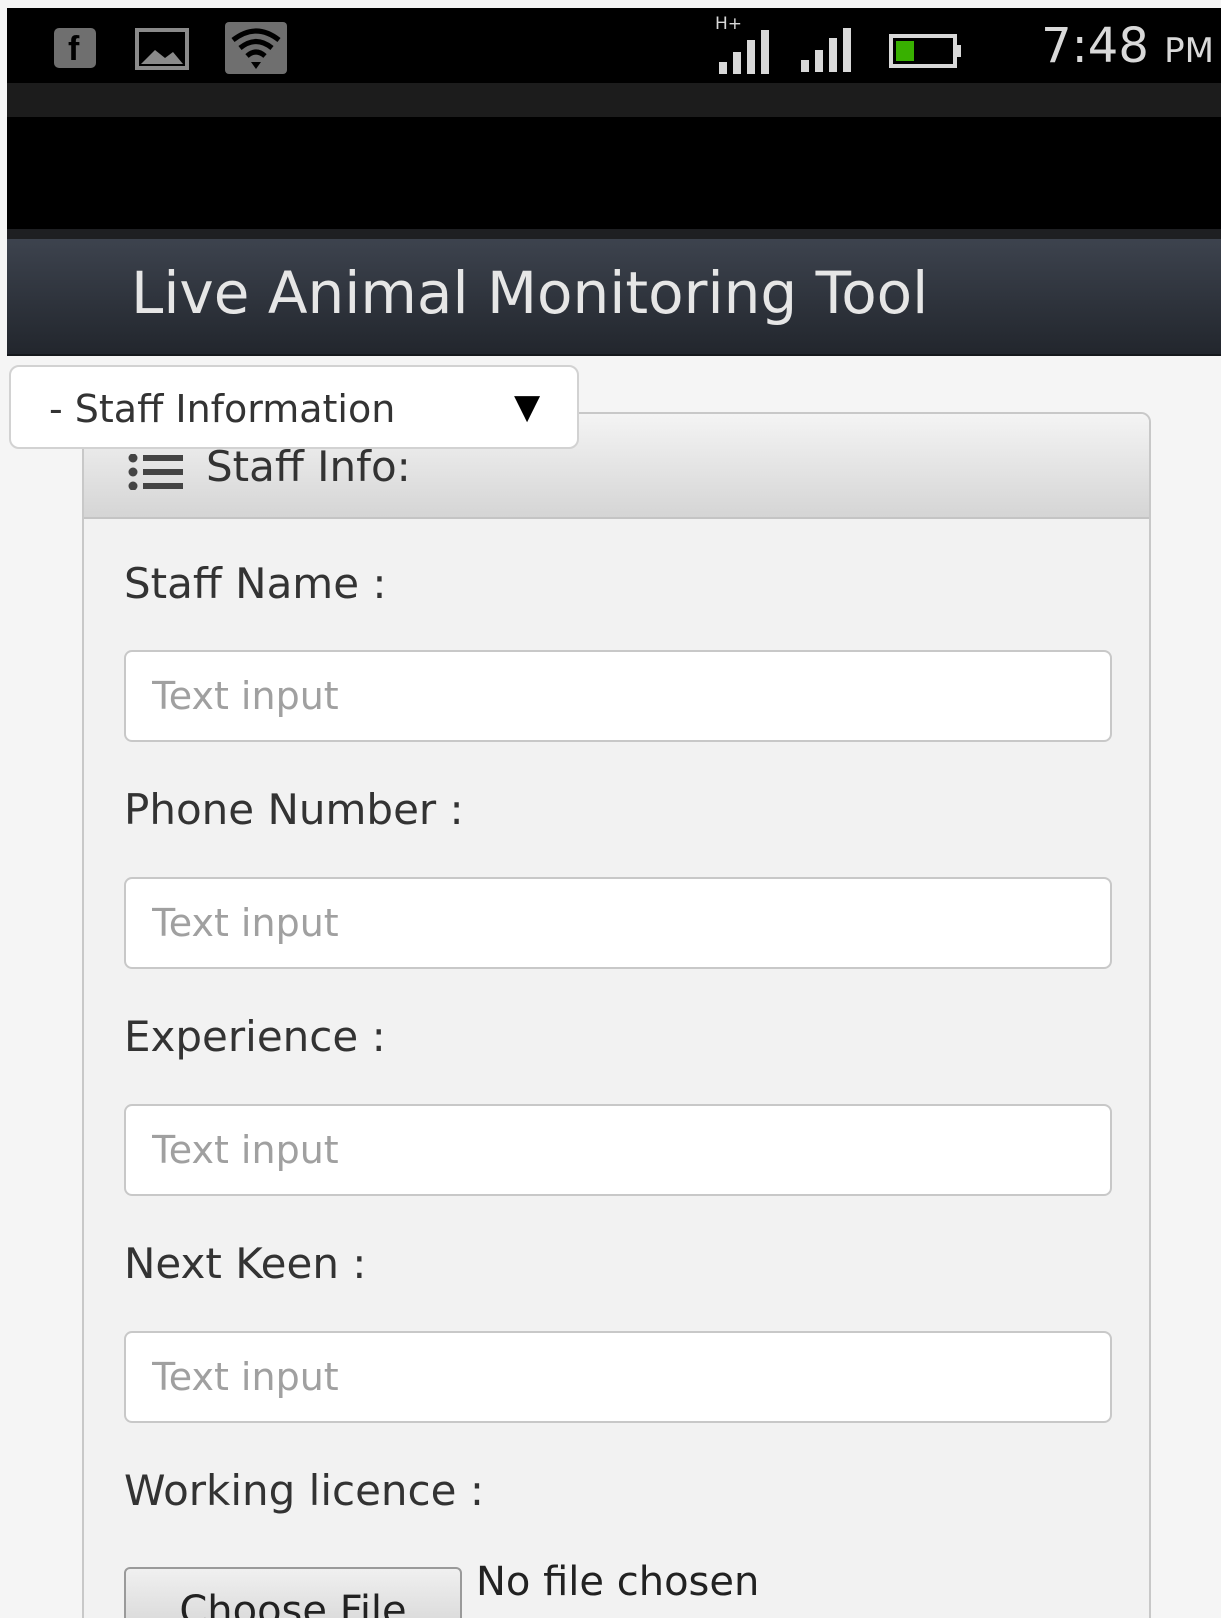 Image resolution: width=1221 pixels, height=1618 pixels. What do you see at coordinates (1189, 51) in the screenshot?
I see `clock-ampm: PM` at bounding box center [1189, 51].